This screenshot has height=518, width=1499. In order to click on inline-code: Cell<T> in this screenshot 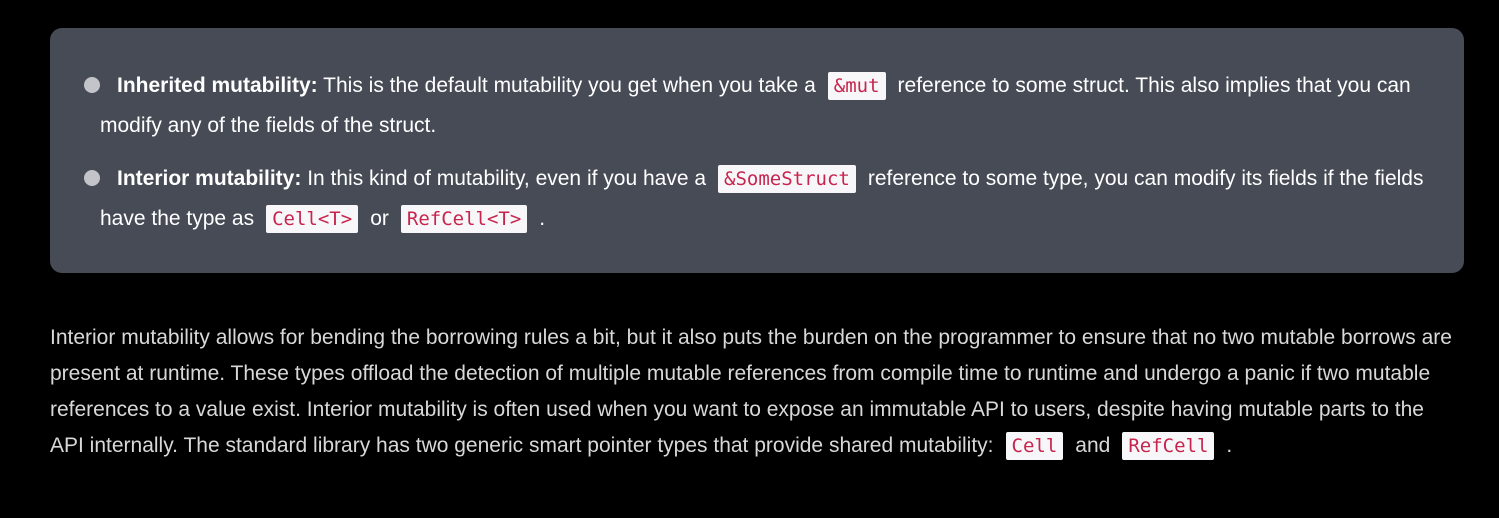, I will do `click(312, 219)`.